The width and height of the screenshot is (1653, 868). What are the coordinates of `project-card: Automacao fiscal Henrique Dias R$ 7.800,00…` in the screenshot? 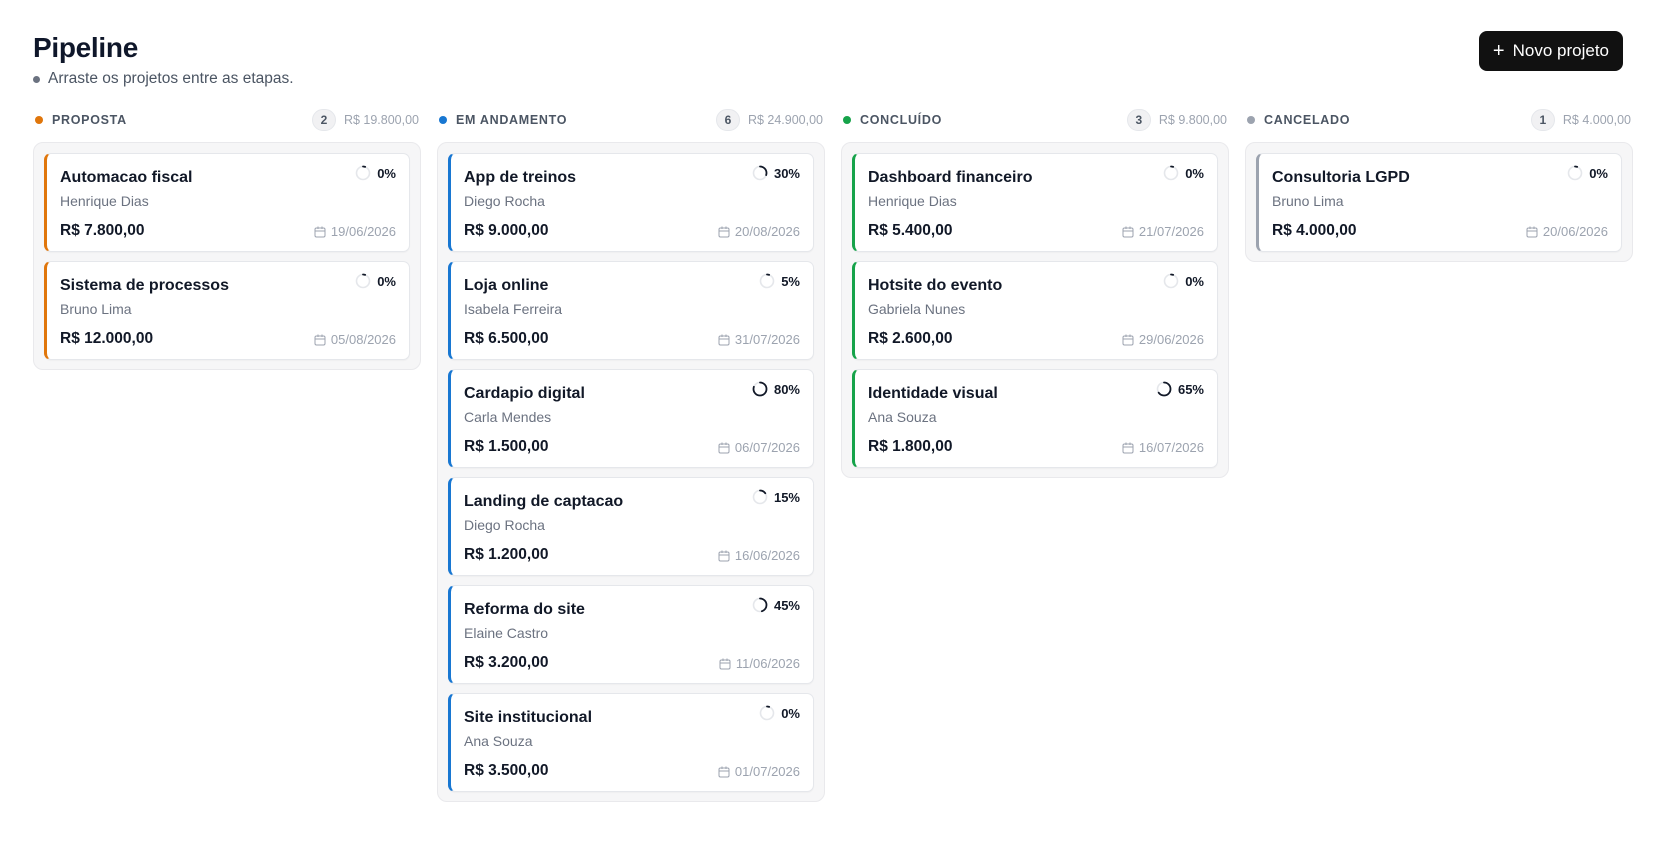 It's located at (227, 202).